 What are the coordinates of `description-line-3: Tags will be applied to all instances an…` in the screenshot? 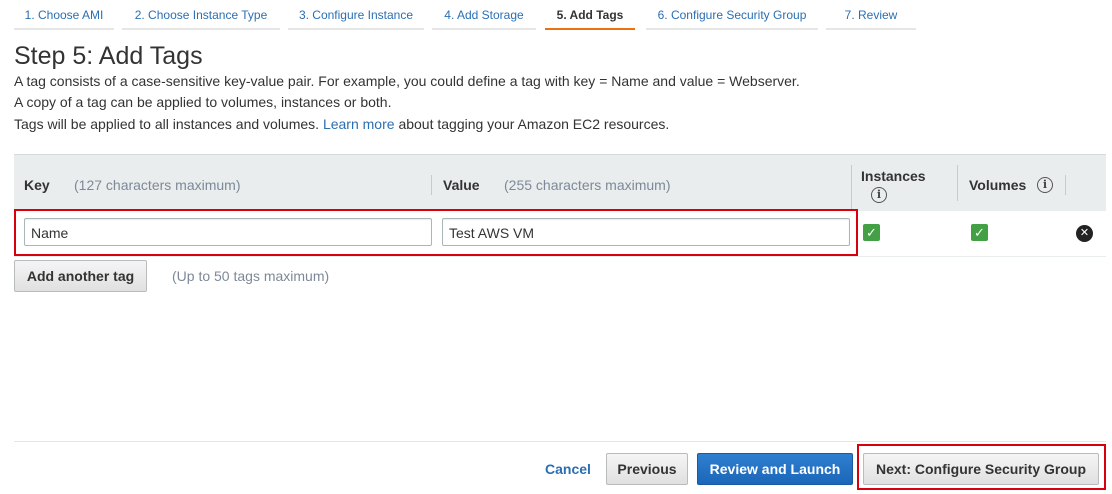 It's located at (341, 124).